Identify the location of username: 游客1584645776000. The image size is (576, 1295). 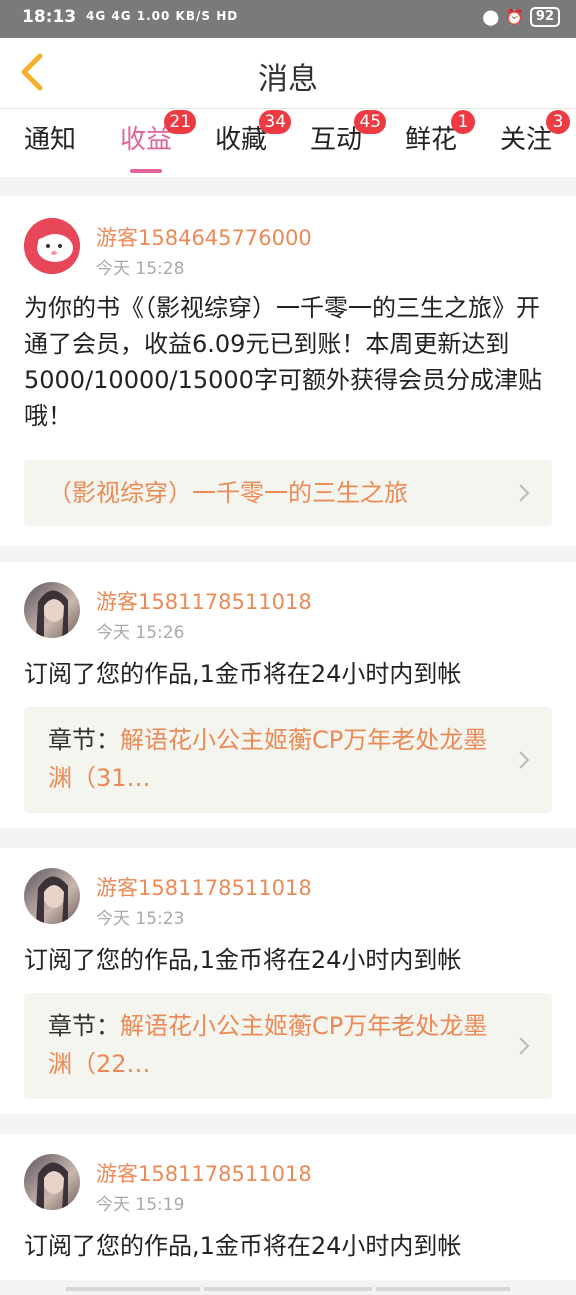
(204, 237).